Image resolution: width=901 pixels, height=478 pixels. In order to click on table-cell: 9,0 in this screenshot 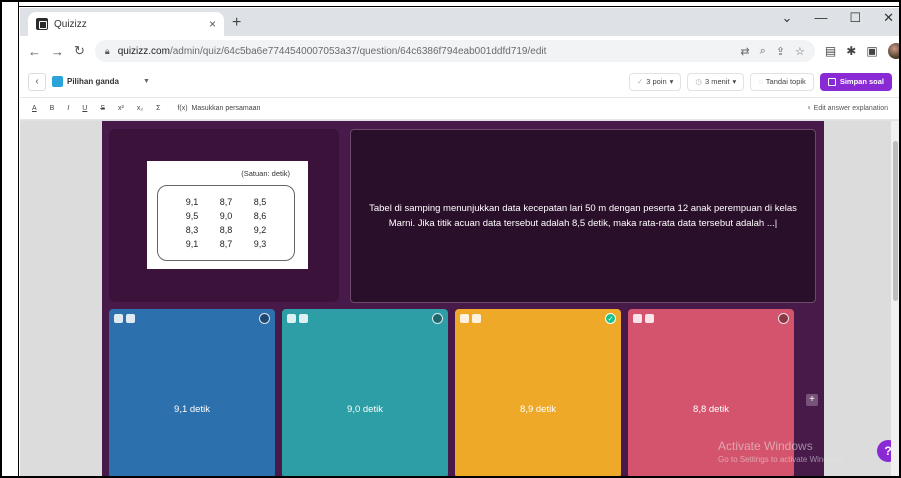, I will do `click(226, 216)`.